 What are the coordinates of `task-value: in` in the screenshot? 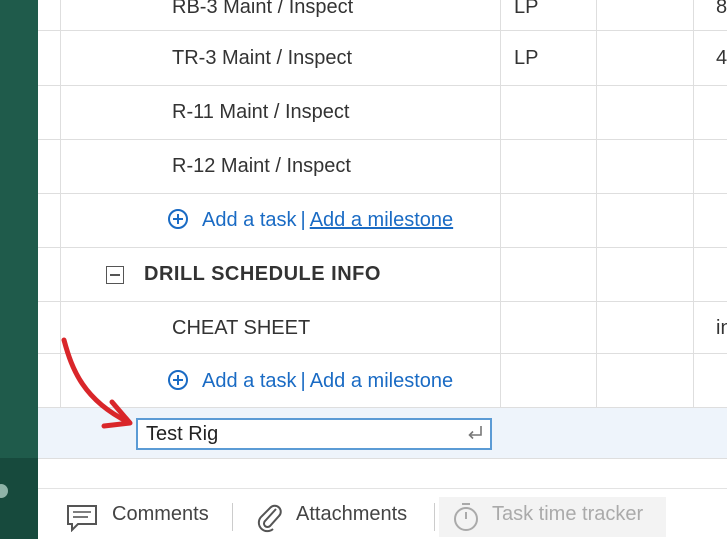 It's located at (721, 328).